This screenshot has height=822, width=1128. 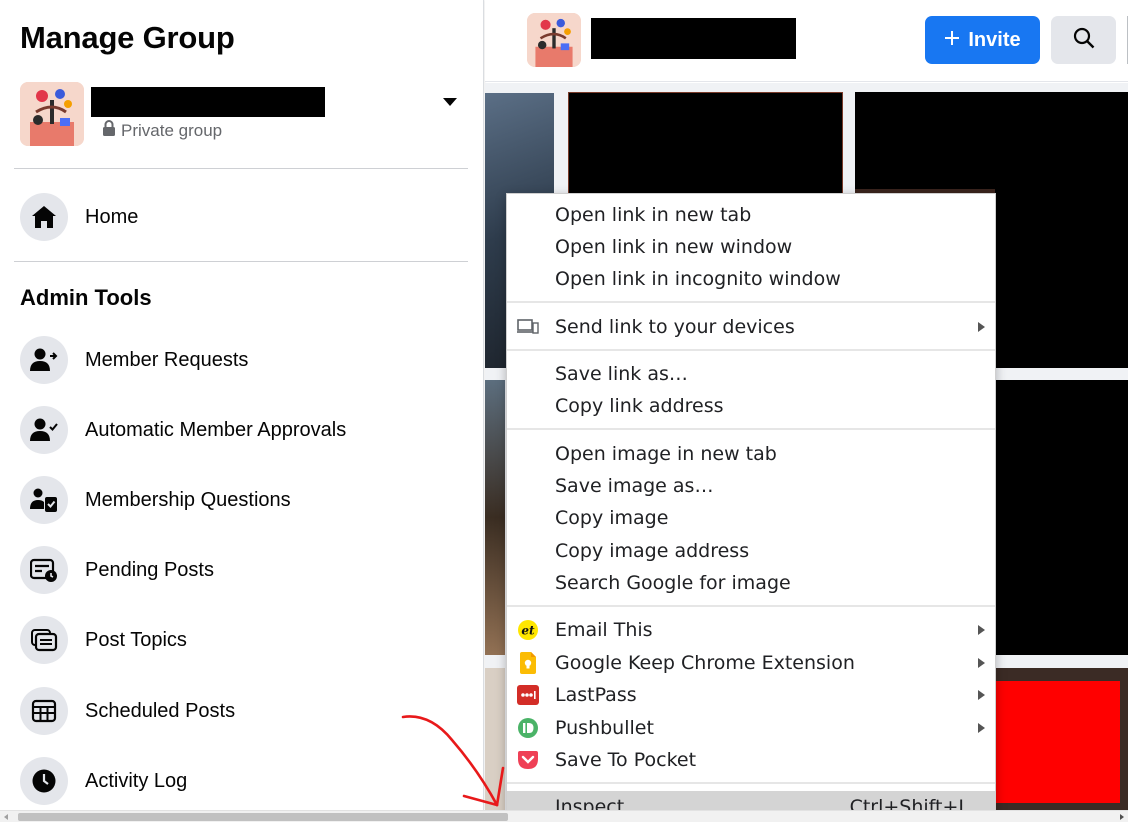 What do you see at coordinates (244, 711) in the screenshot?
I see `sidebar-item-scheduled-posts: Scheduled Posts` at bounding box center [244, 711].